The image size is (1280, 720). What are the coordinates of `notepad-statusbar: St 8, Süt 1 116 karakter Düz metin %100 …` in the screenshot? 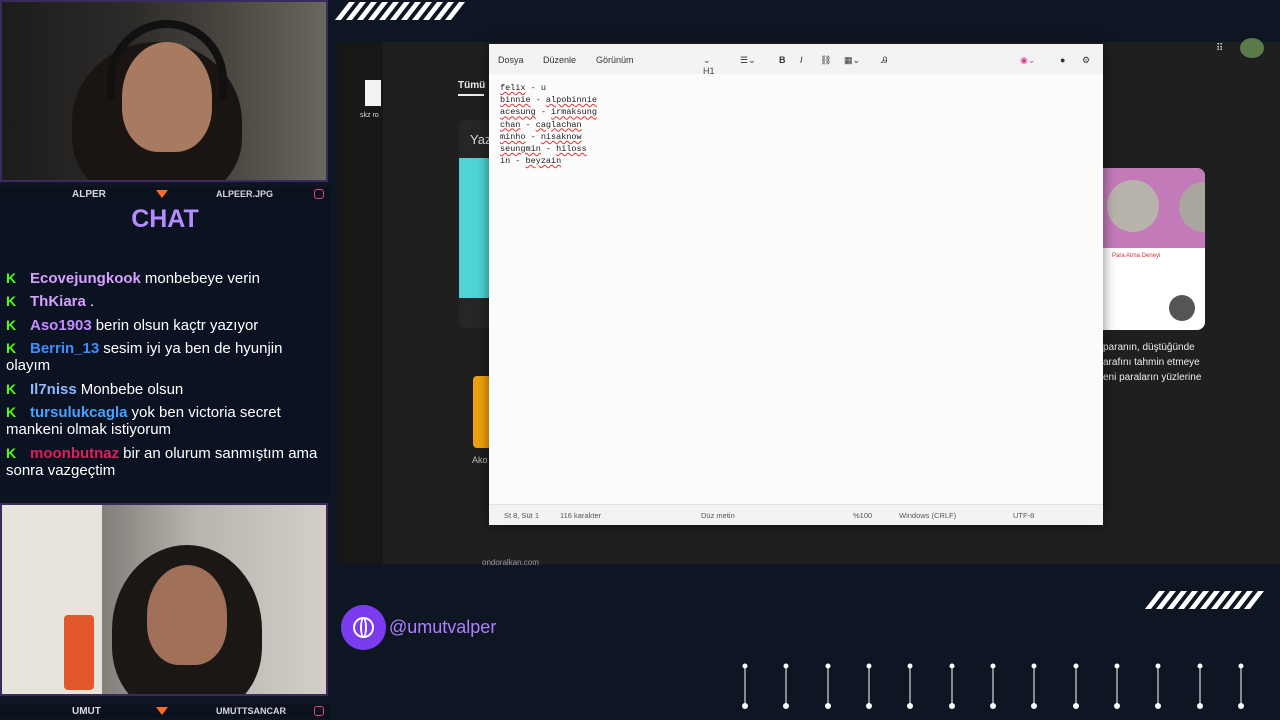 It's located at (796, 514).